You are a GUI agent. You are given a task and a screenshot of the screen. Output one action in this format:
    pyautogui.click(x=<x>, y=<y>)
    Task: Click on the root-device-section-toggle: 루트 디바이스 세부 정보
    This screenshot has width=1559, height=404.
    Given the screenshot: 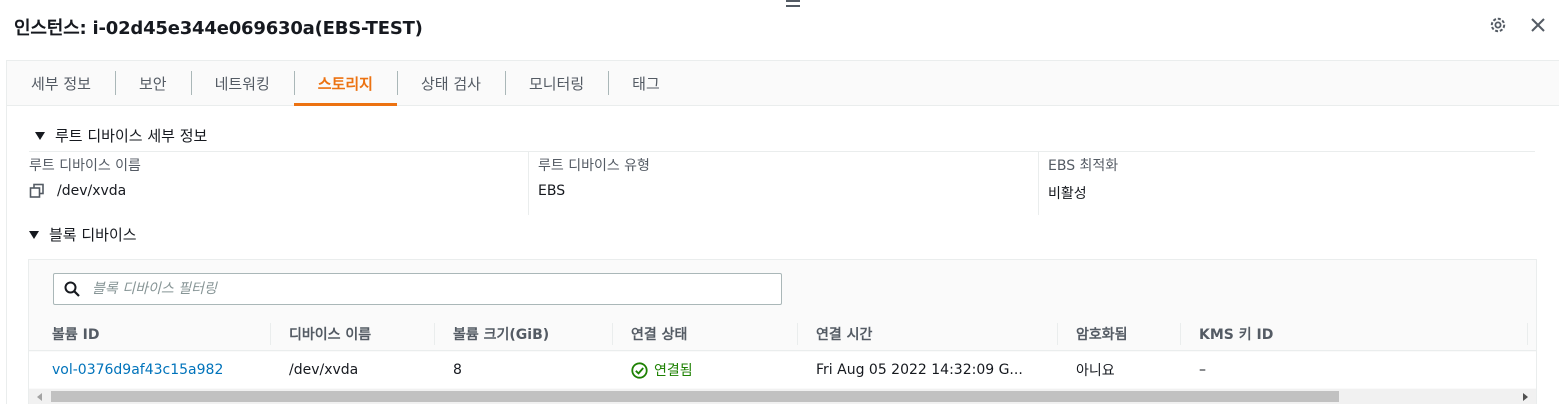 What is the action you would take?
    pyautogui.click(x=121, y=135)
    